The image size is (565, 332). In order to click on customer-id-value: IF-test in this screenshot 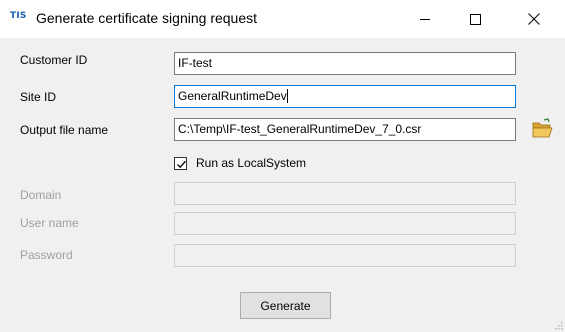, I will do `click(195, 63)`.